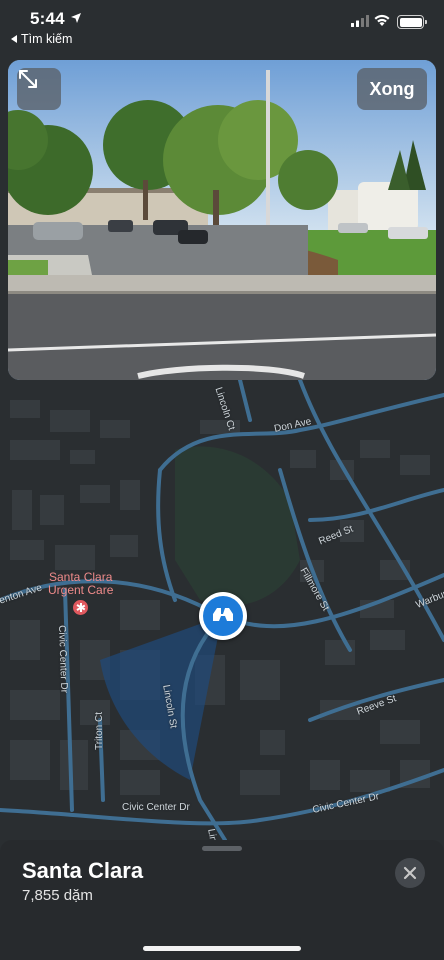 This screenshot has width=444, height=960. What do you see at coordinates (412, 22) in the screenshot?
I see `battery-icon` at bounding box center [412, 22].